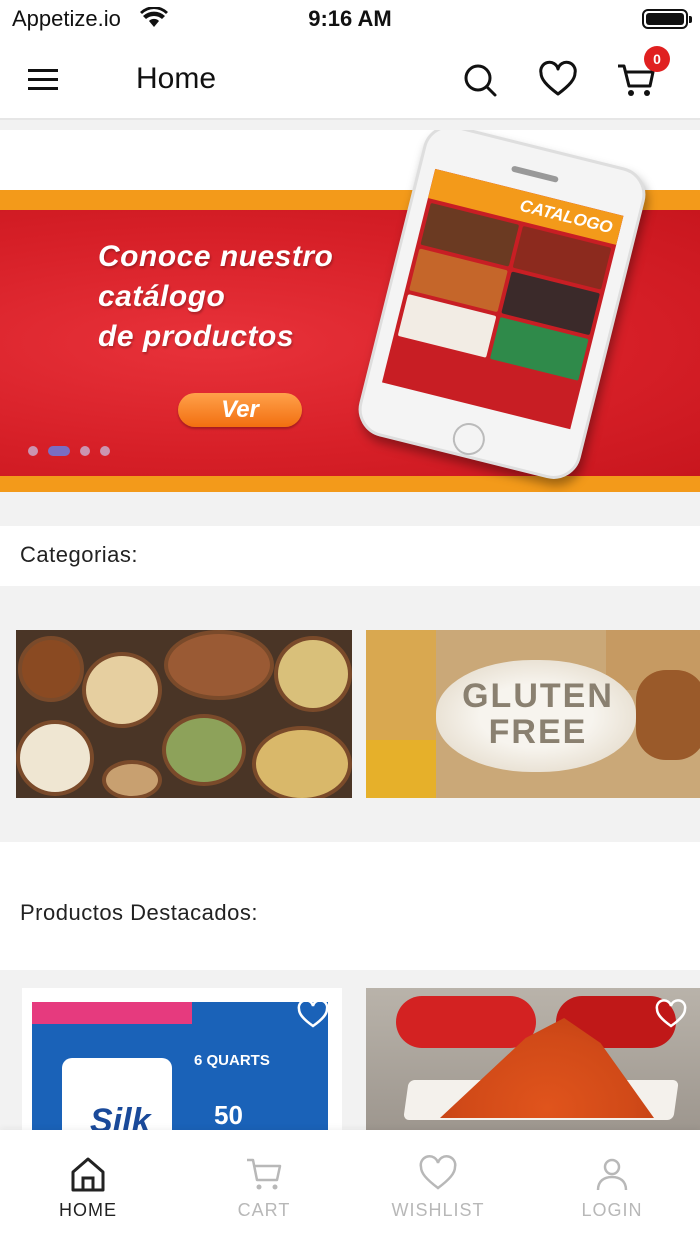 The height and width of the screenshot is (1244, 700). What do you see at coordinates (228, 1115) in the screenshot?
I see `silk-percent-text: 50` at bounding box center [228, 1115].